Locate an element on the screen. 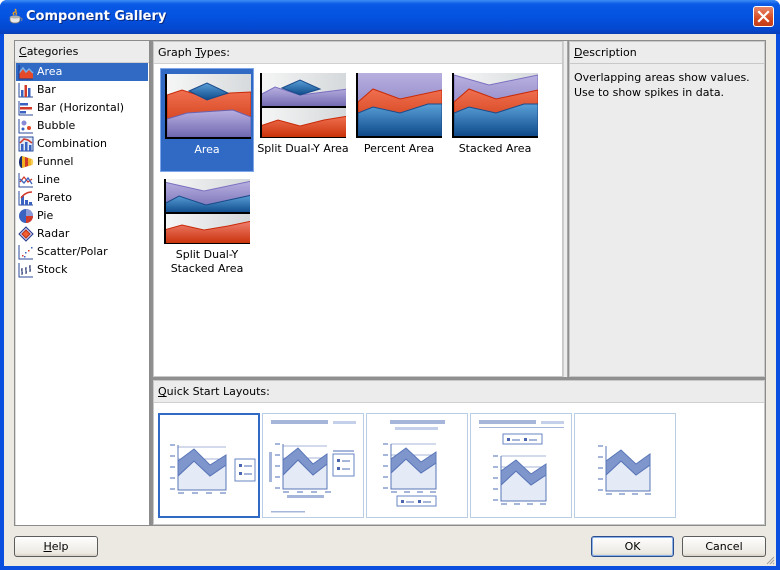  category-label: Line is located at coordinates (48, 179).